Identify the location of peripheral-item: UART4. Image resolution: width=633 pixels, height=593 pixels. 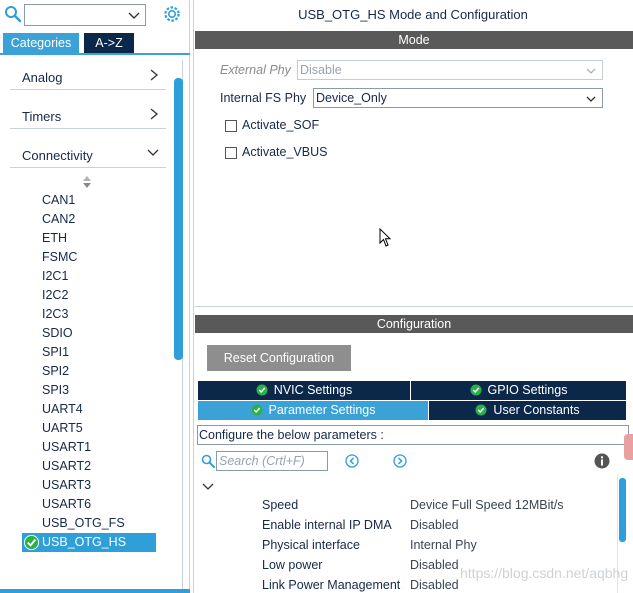
(62, 409).